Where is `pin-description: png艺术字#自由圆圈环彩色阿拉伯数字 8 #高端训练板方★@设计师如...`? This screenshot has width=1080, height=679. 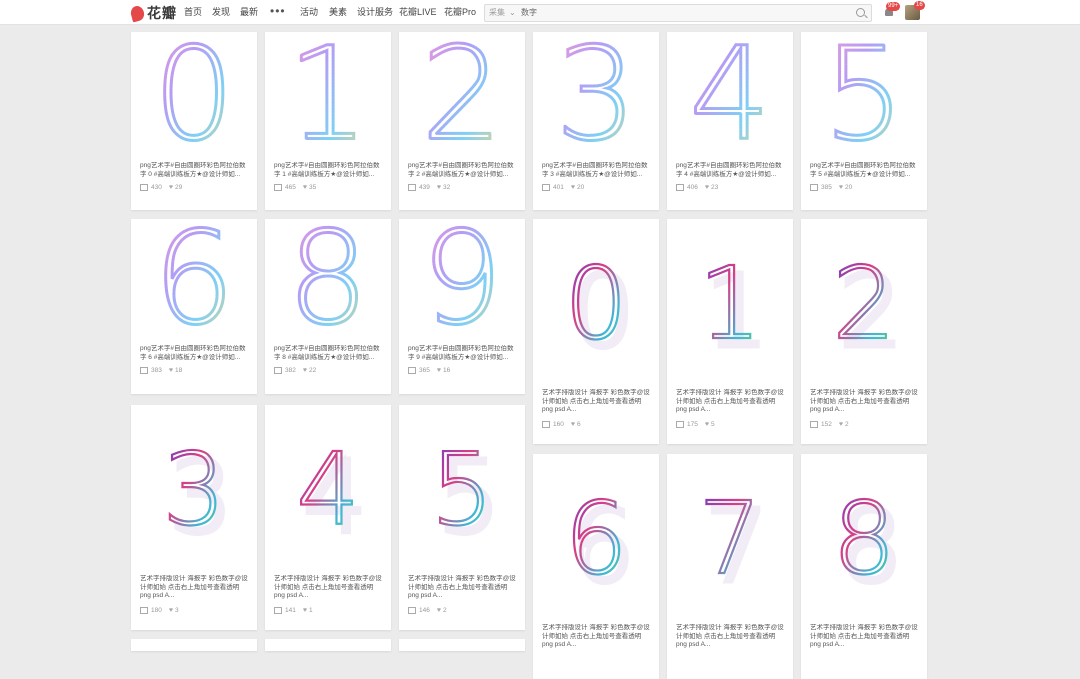
pin-description: png艺术字#自由圆圈环彩色阿拉伯数字 8 #高端训练板方★@设计师如... is located at coordinates (327, 353).